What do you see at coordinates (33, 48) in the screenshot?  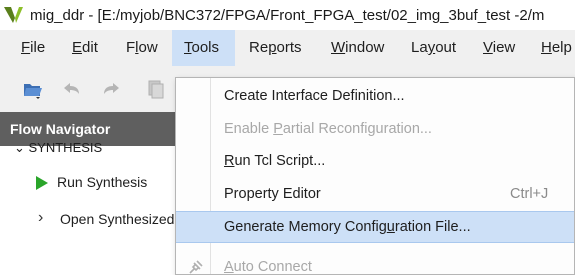 I see `menu-file: File` at bounding box center [33, 48].